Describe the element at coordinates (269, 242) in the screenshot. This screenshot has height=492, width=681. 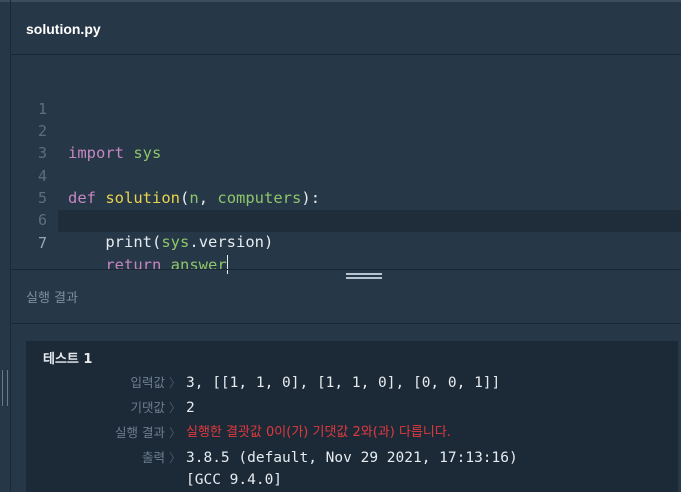
I see `paren-close: )` at that location.